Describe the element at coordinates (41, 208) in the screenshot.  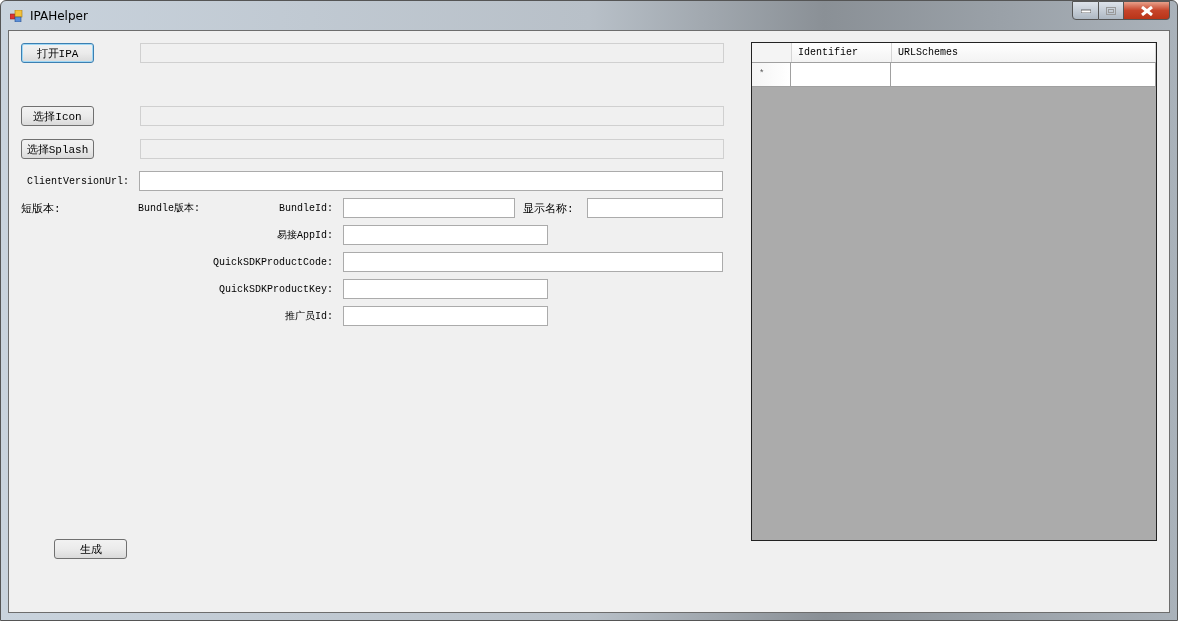
I see `field-label: 短版本:` at that location.